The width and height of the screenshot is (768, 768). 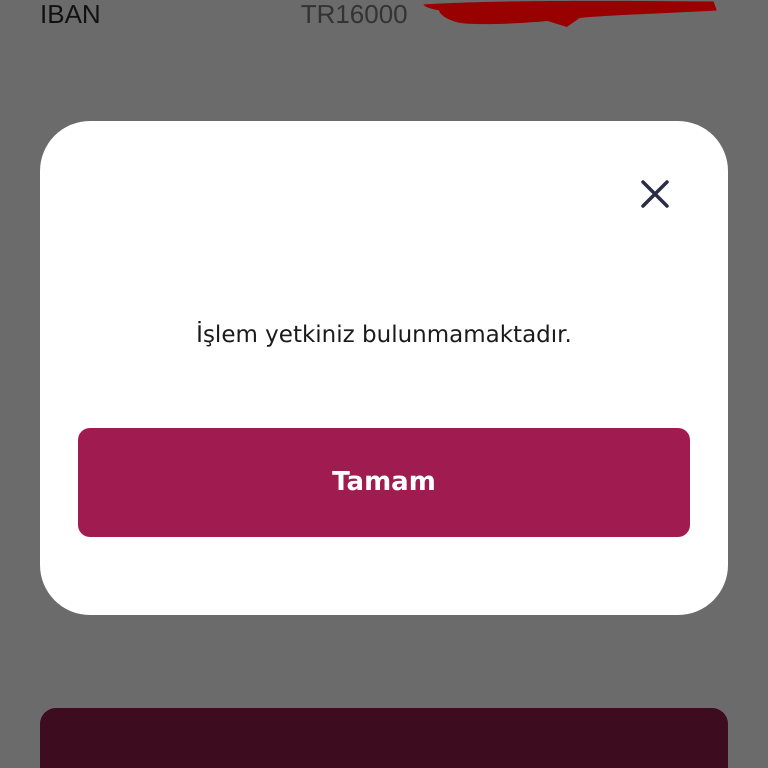 What do you see at coordinates (384, 482) in the screenshot?
I see `ok-button: Tamam` at bounding box center [384, 482].